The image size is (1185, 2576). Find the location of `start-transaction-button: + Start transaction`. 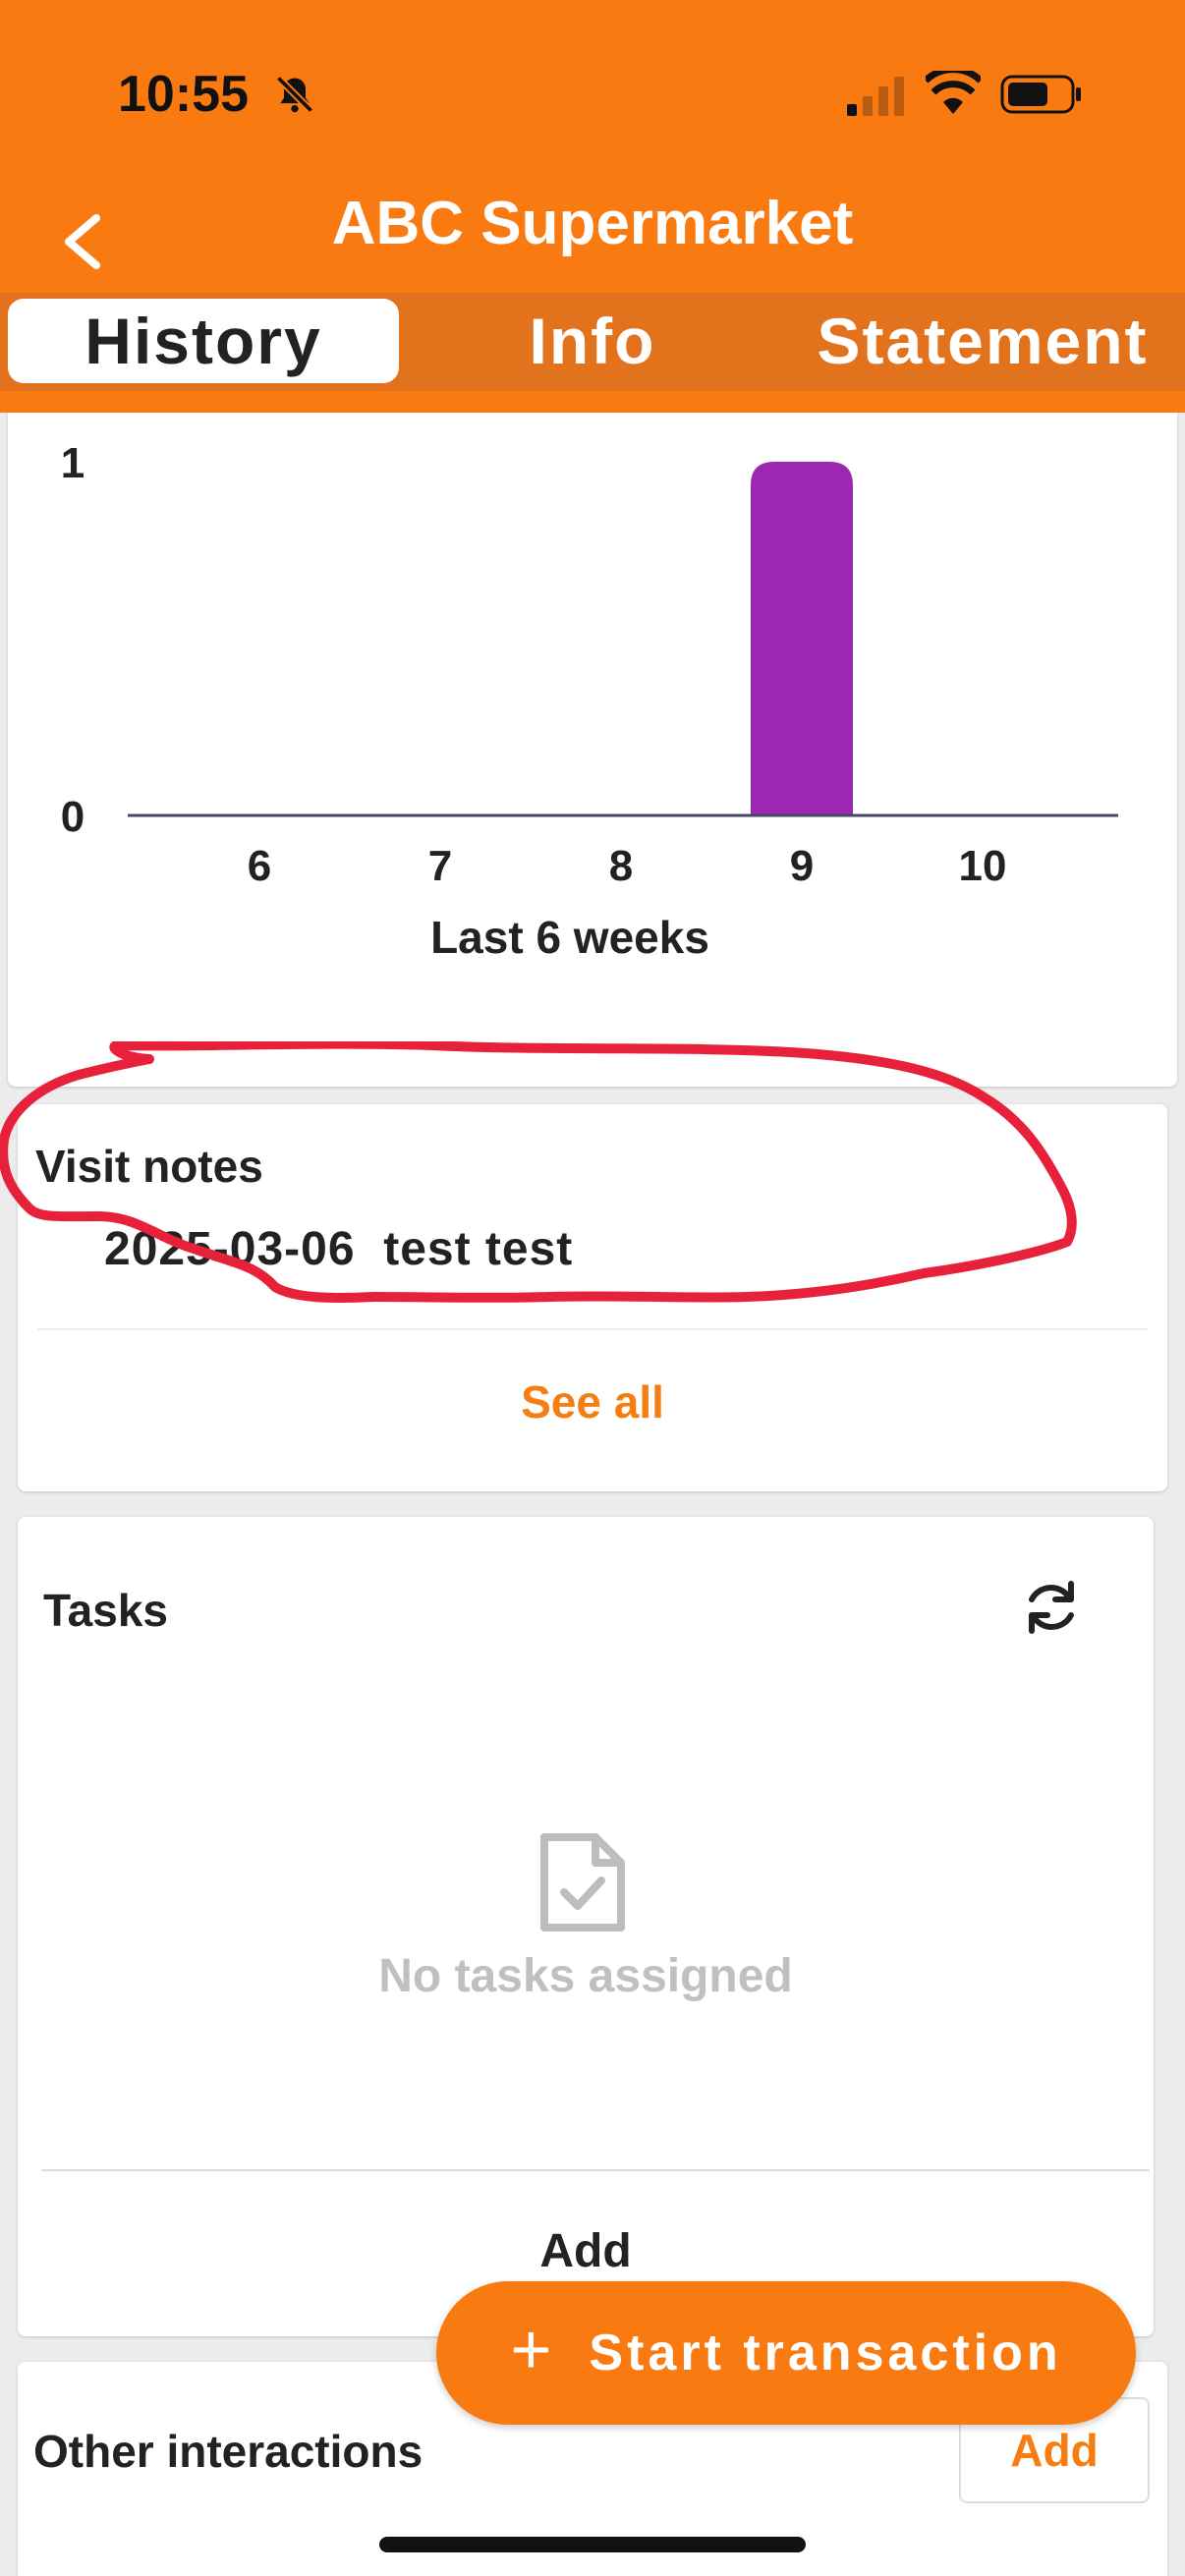

start-transaction-button: + Start transaction is located at coordinates (786, 2353).